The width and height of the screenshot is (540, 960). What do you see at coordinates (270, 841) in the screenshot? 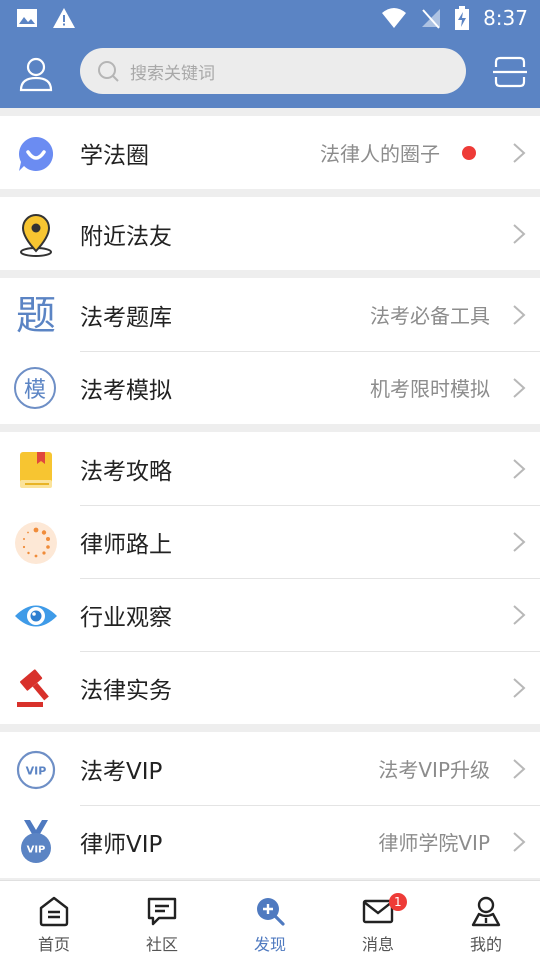
I see `menu-item-lawyer-vip: VIP 律师VIP 律师学院VIP` at bounding box center [270, 841].